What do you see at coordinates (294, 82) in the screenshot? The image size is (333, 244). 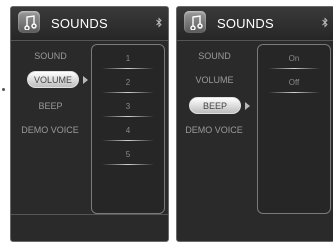 I see `option-off: Off` at bounding box center [294, 82].